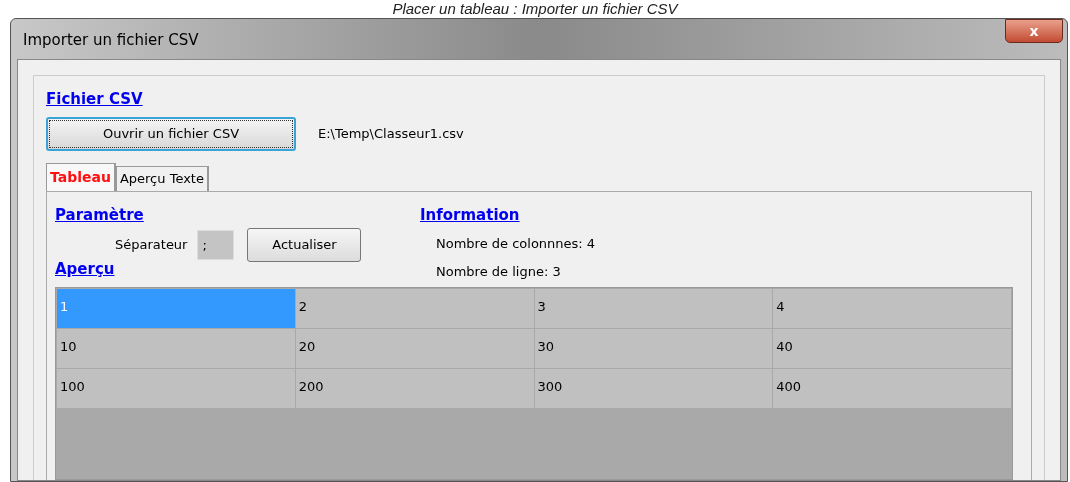 The image size is (1070, 482). What do you see at coordinates (81, 176) in the screenshot?
I see `tab: Tableau` at bounding box center [81, 176].